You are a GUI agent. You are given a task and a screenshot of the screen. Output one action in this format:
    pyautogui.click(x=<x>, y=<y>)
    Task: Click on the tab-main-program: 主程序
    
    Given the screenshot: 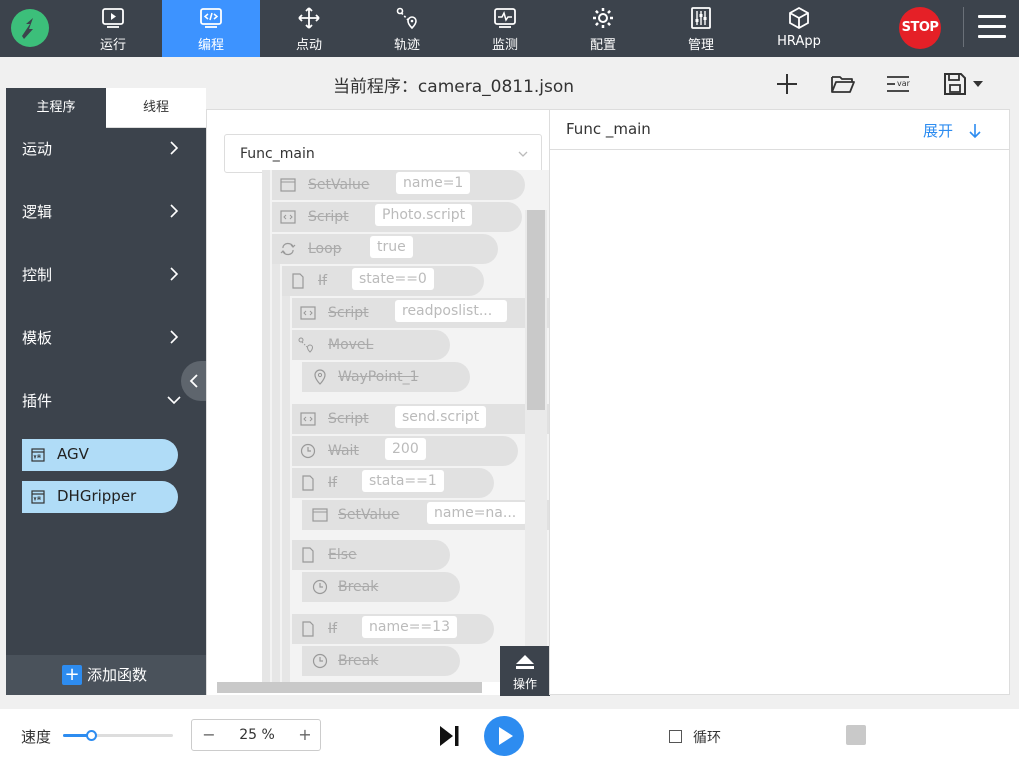 What is the action you would take?
    pyautogui.click(x=56, y=108)
    